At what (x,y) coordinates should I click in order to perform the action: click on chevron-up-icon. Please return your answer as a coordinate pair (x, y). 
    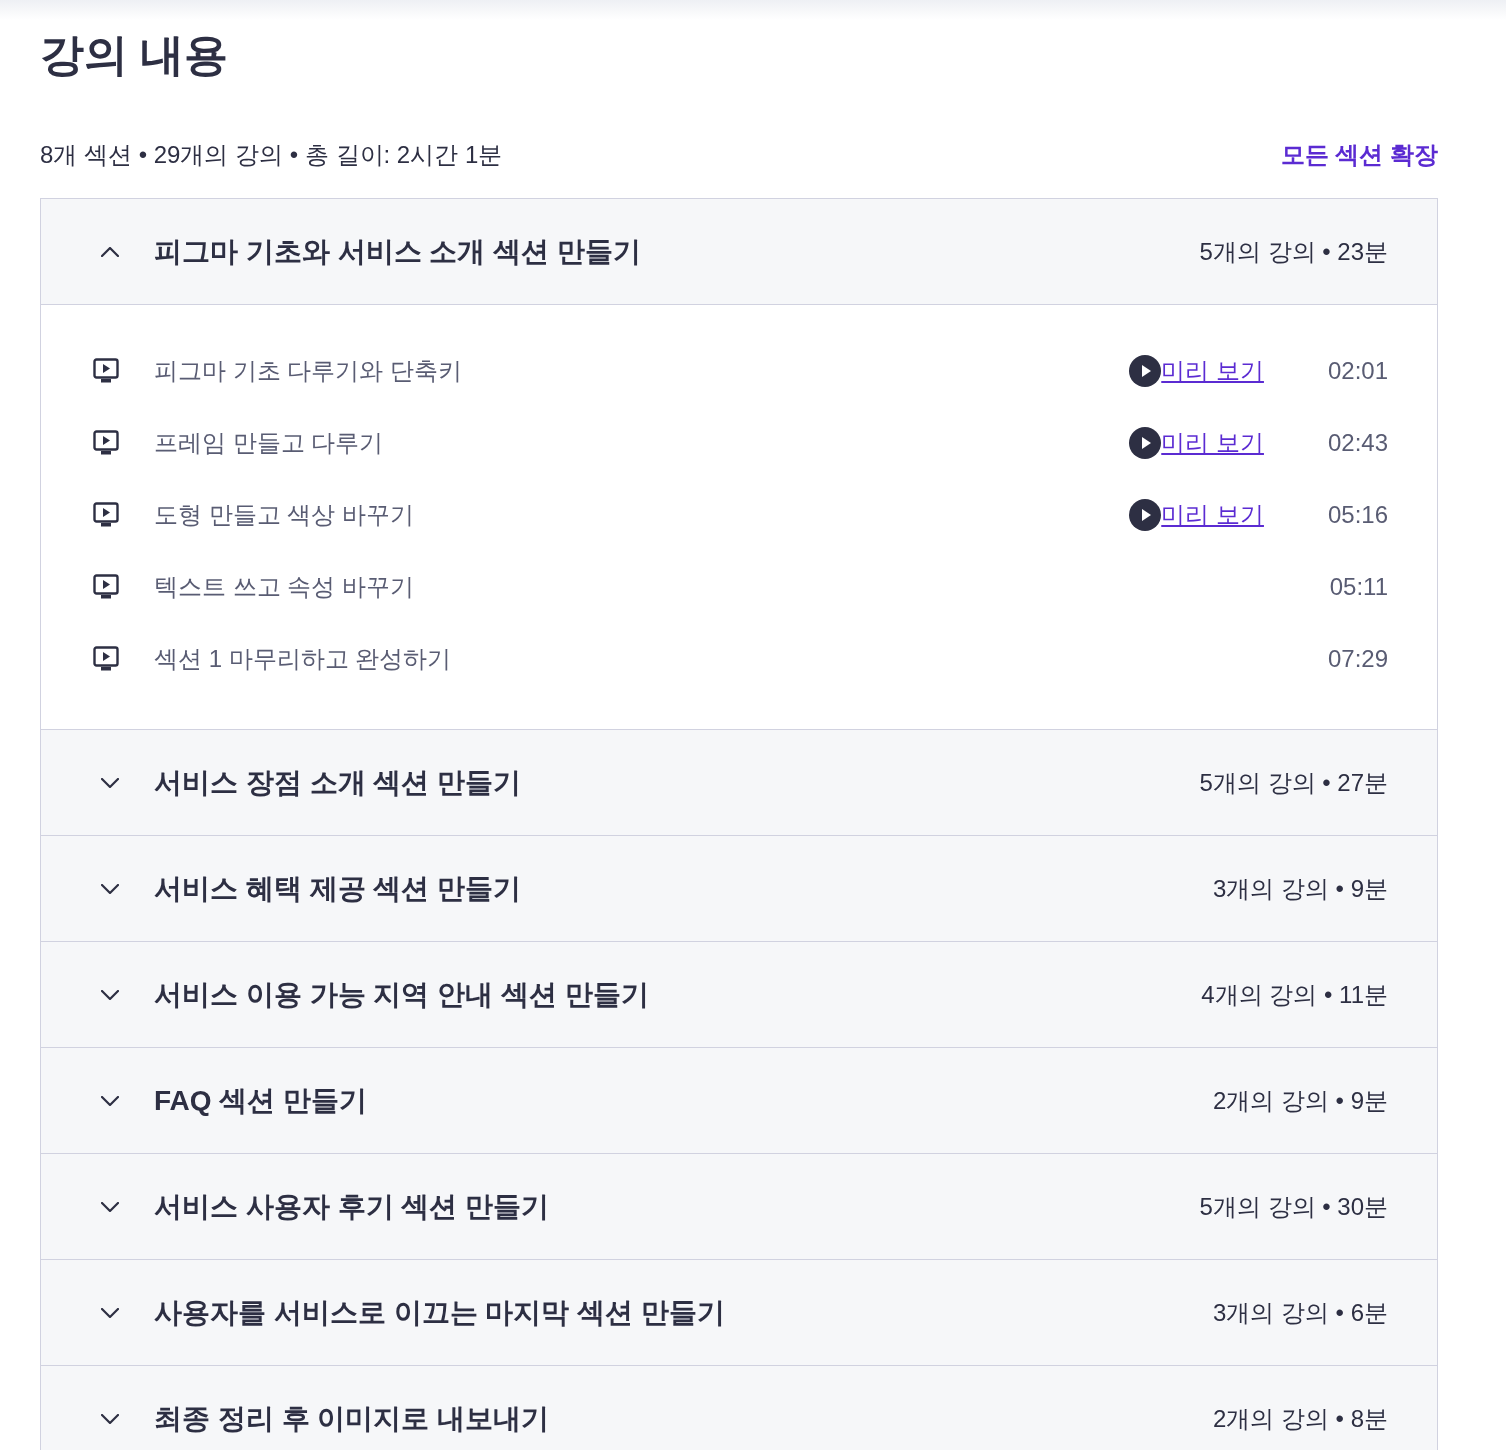
    Looking at the image, I should click on (110, 251).